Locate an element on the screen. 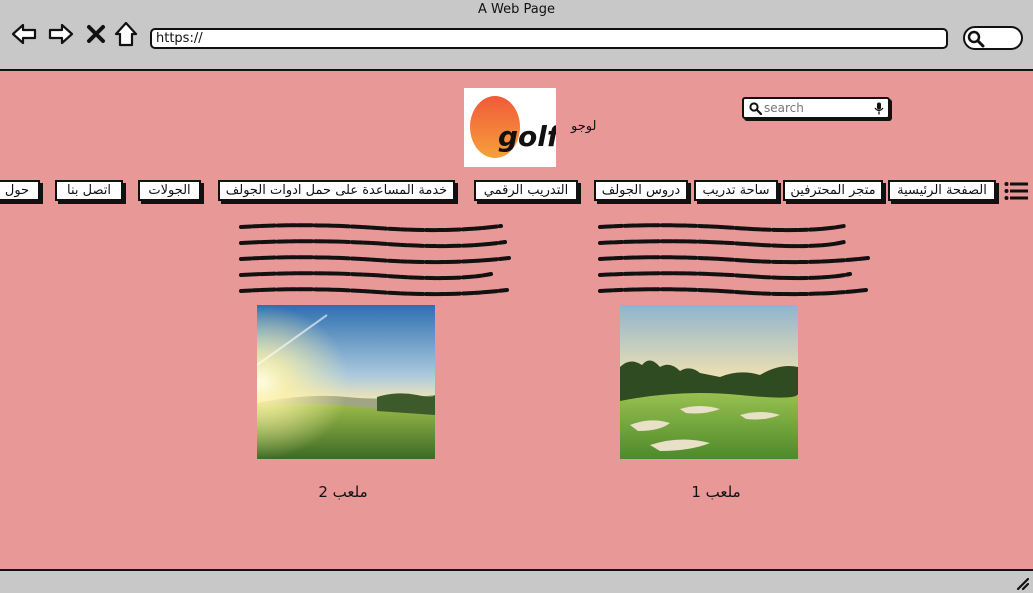  back-arrow-icon is located at coordinates (24, 34).